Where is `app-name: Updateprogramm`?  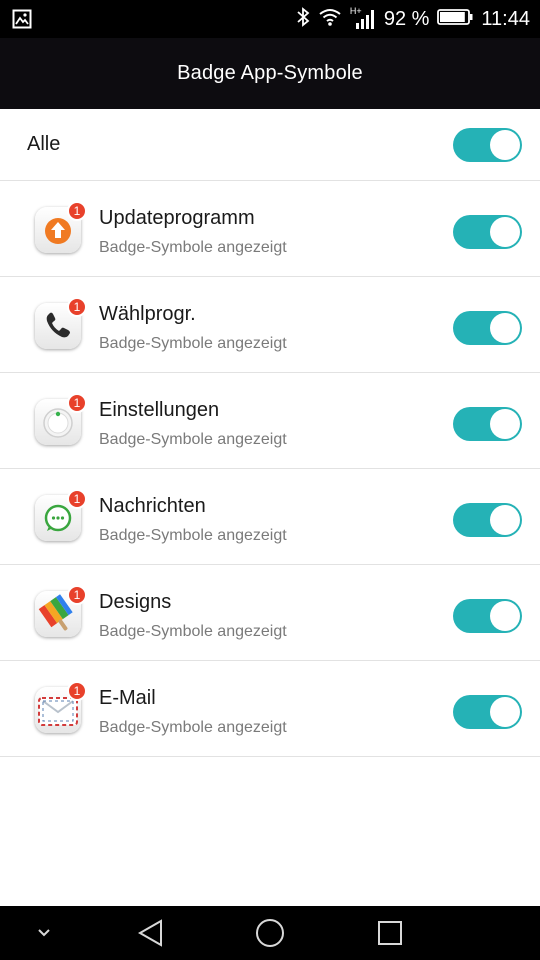
app-name: Updateprogramm is located at coordinates (177, 218).